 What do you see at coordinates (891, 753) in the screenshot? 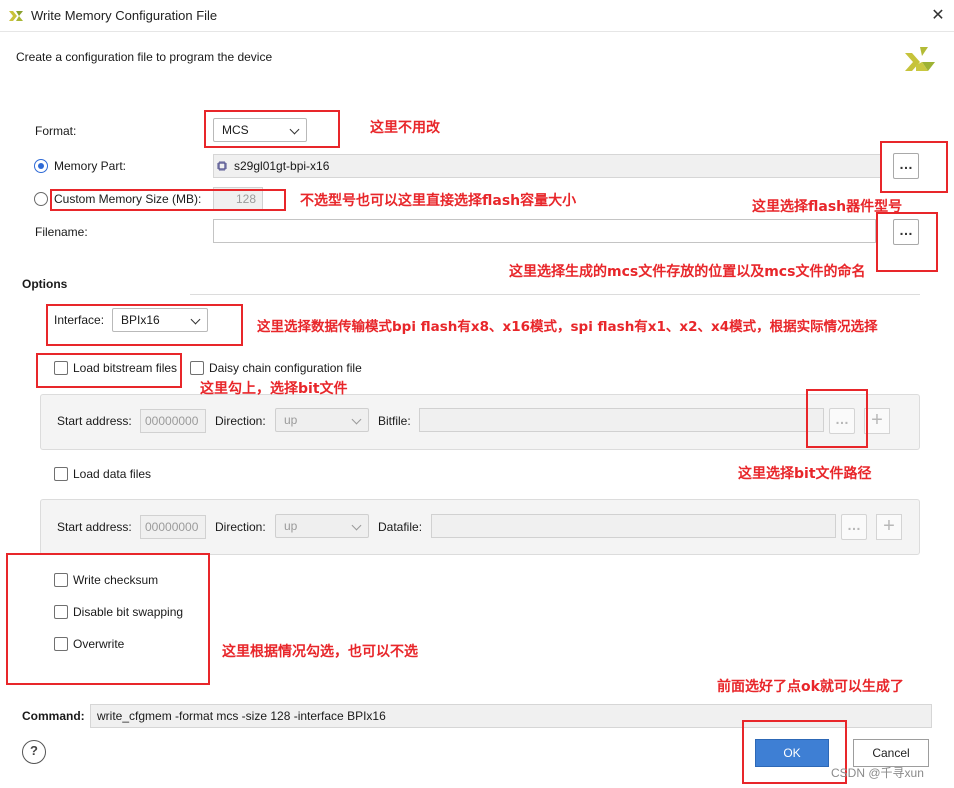
I see `cancel-button: Cancel` at bounding box center [891, 753].